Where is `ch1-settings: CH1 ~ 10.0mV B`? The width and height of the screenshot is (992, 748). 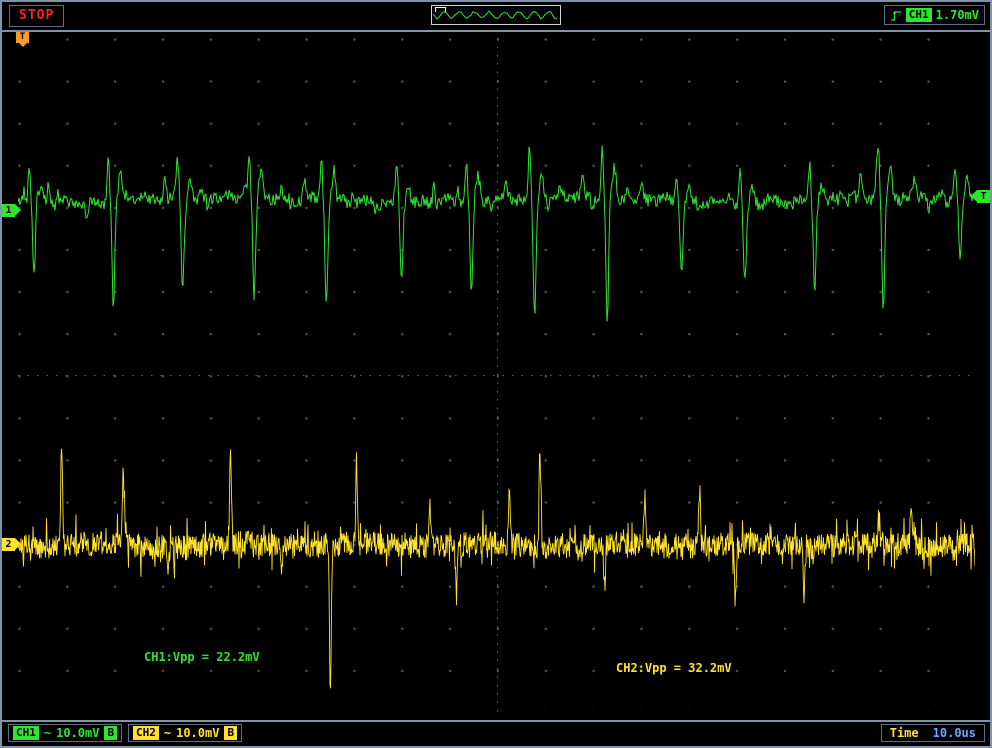
ch1-settings: CH1 ~ 10.0mV B is located at coordinates (65, 733).